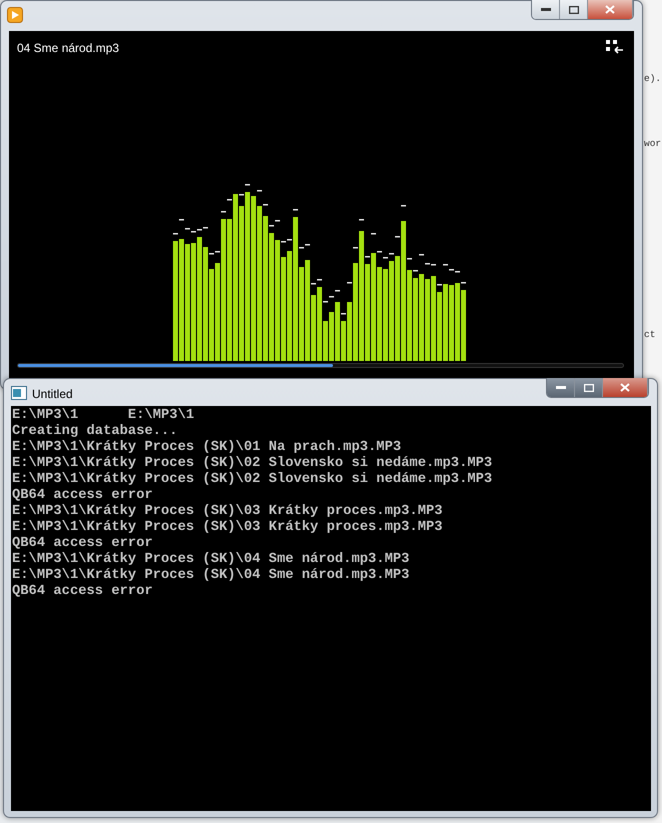 Image resolution: width=662 pixels, height=823 pixels. What do you see at coordinates (653, 79) in the screenshot?
I see `text-fragment: e).` at bounding box center [653, 79].